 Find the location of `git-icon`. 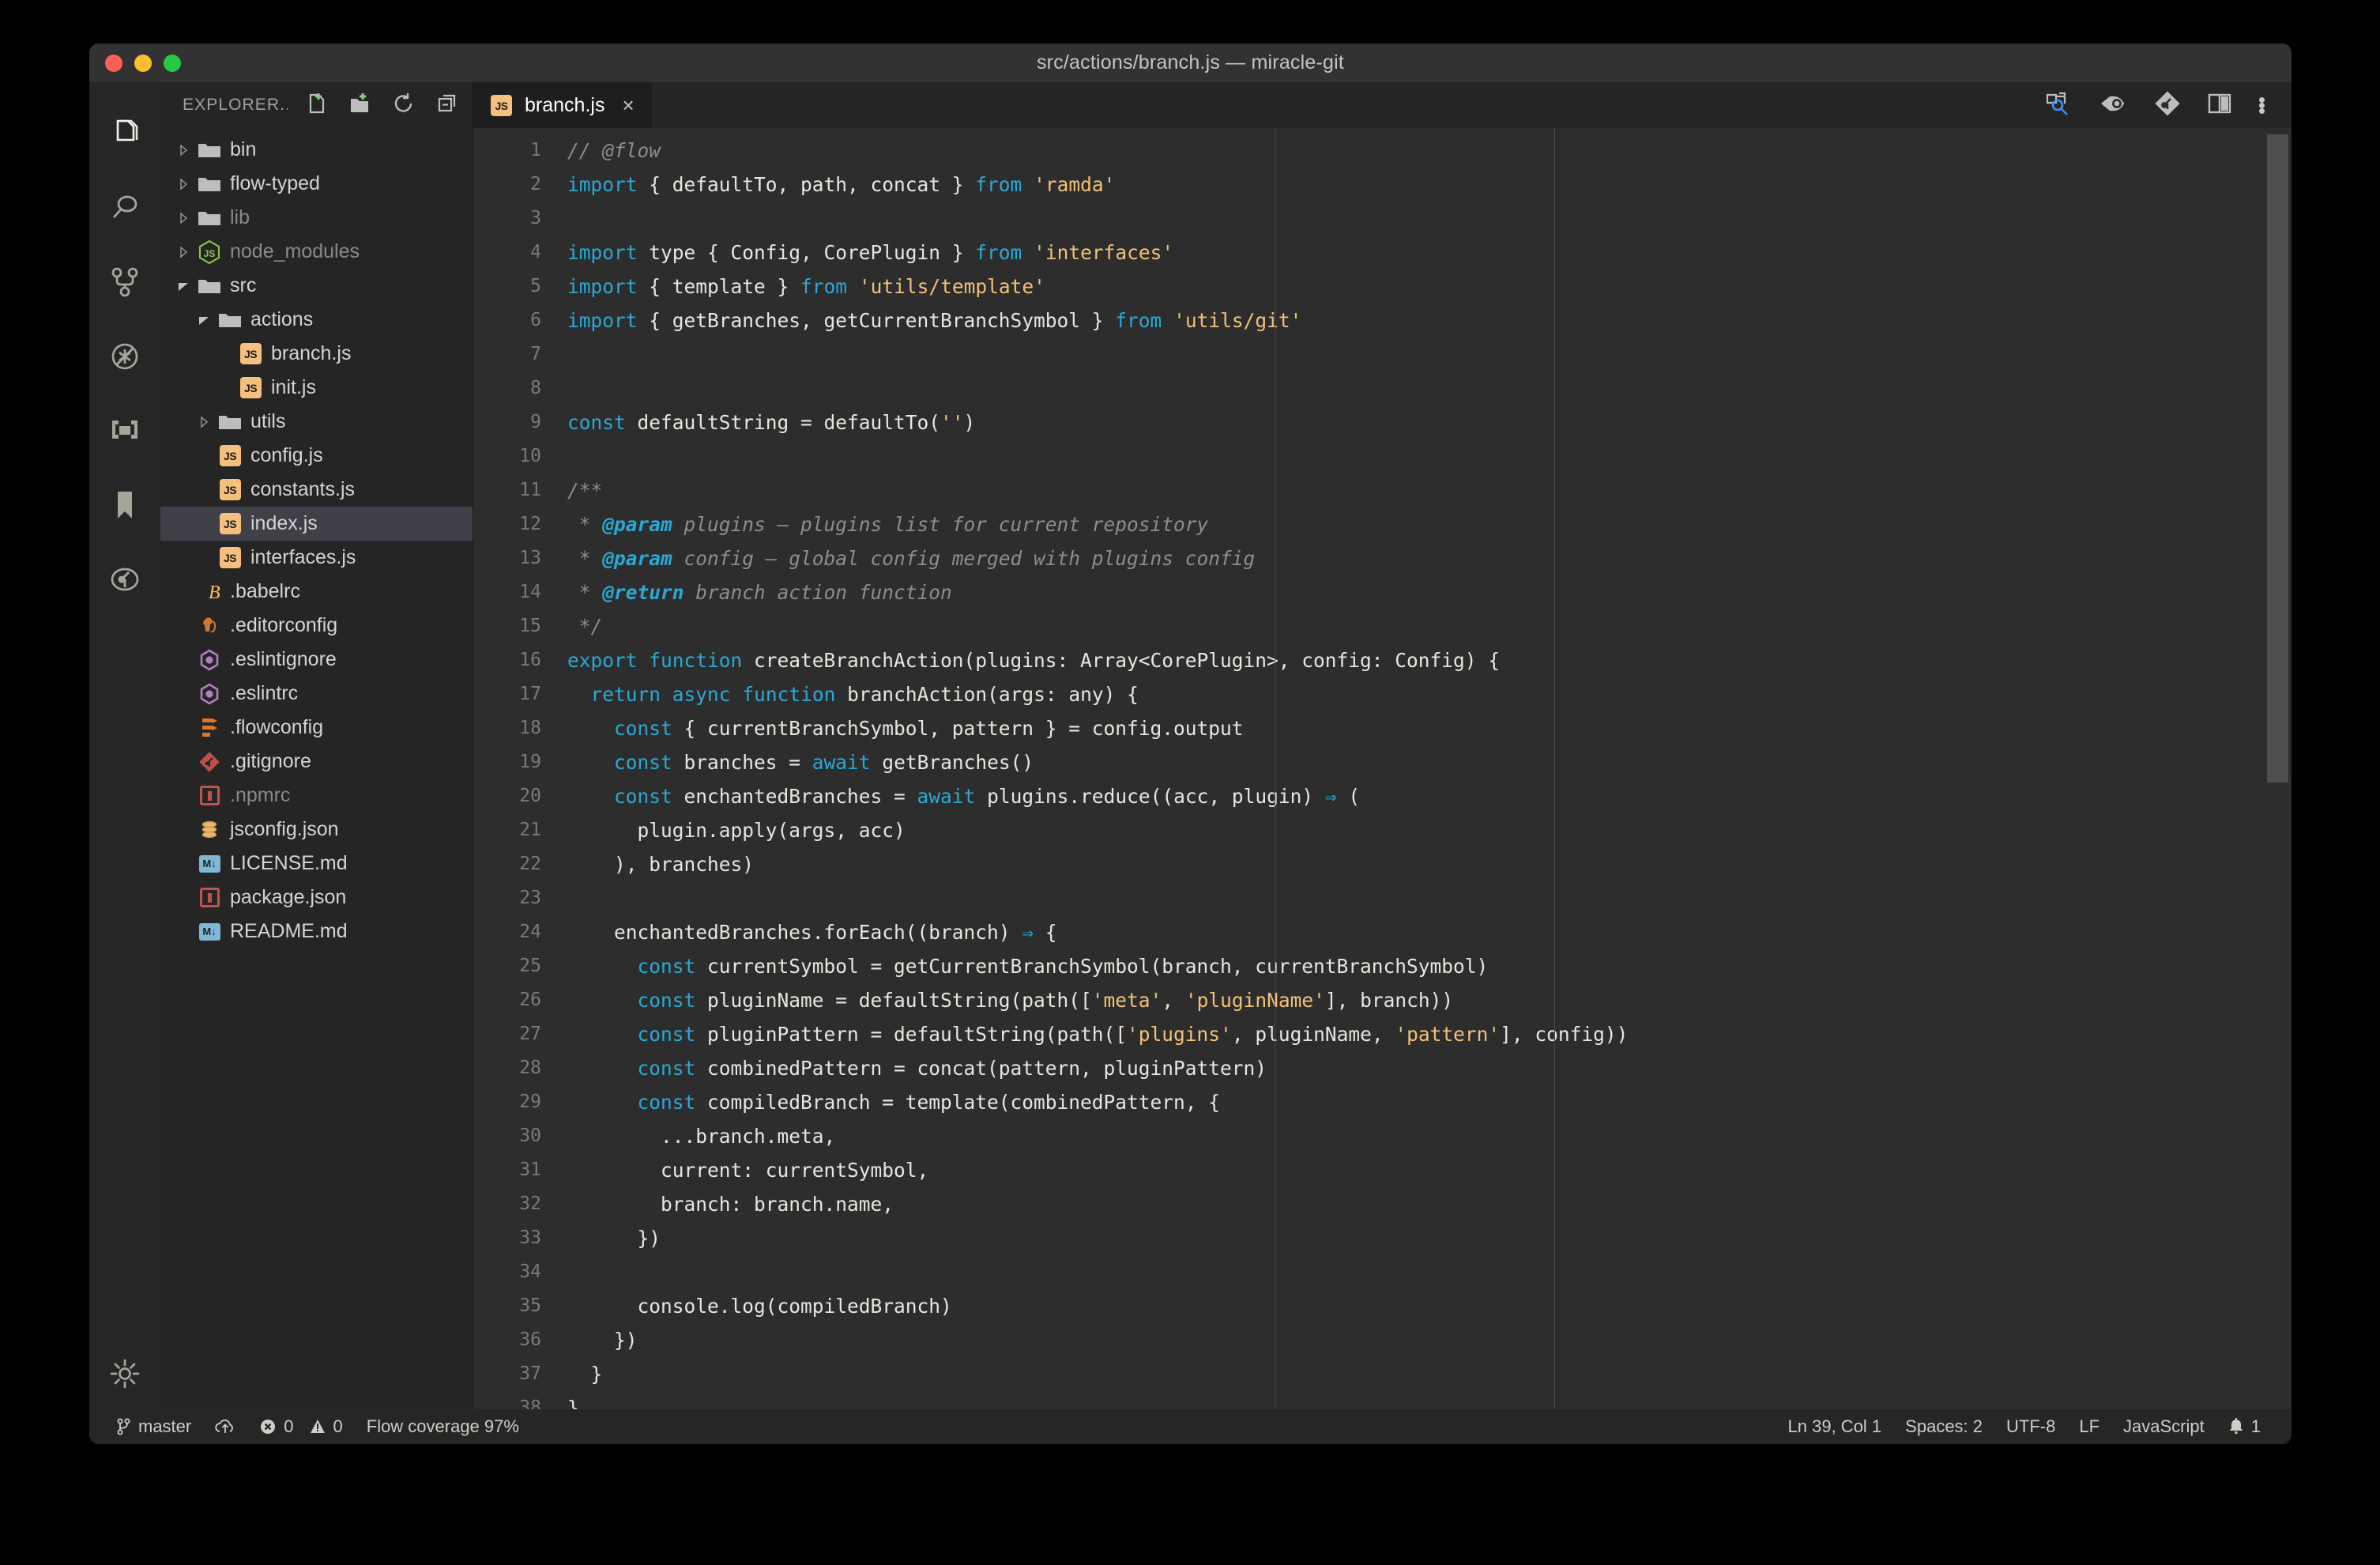

git-icon is located at coordinates (2167, 105).